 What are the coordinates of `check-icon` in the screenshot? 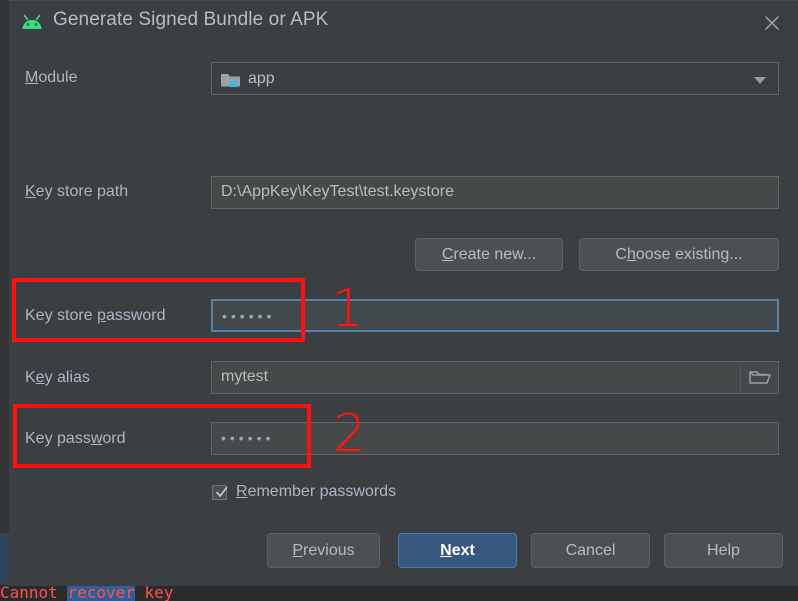 It's located at (221, 491).